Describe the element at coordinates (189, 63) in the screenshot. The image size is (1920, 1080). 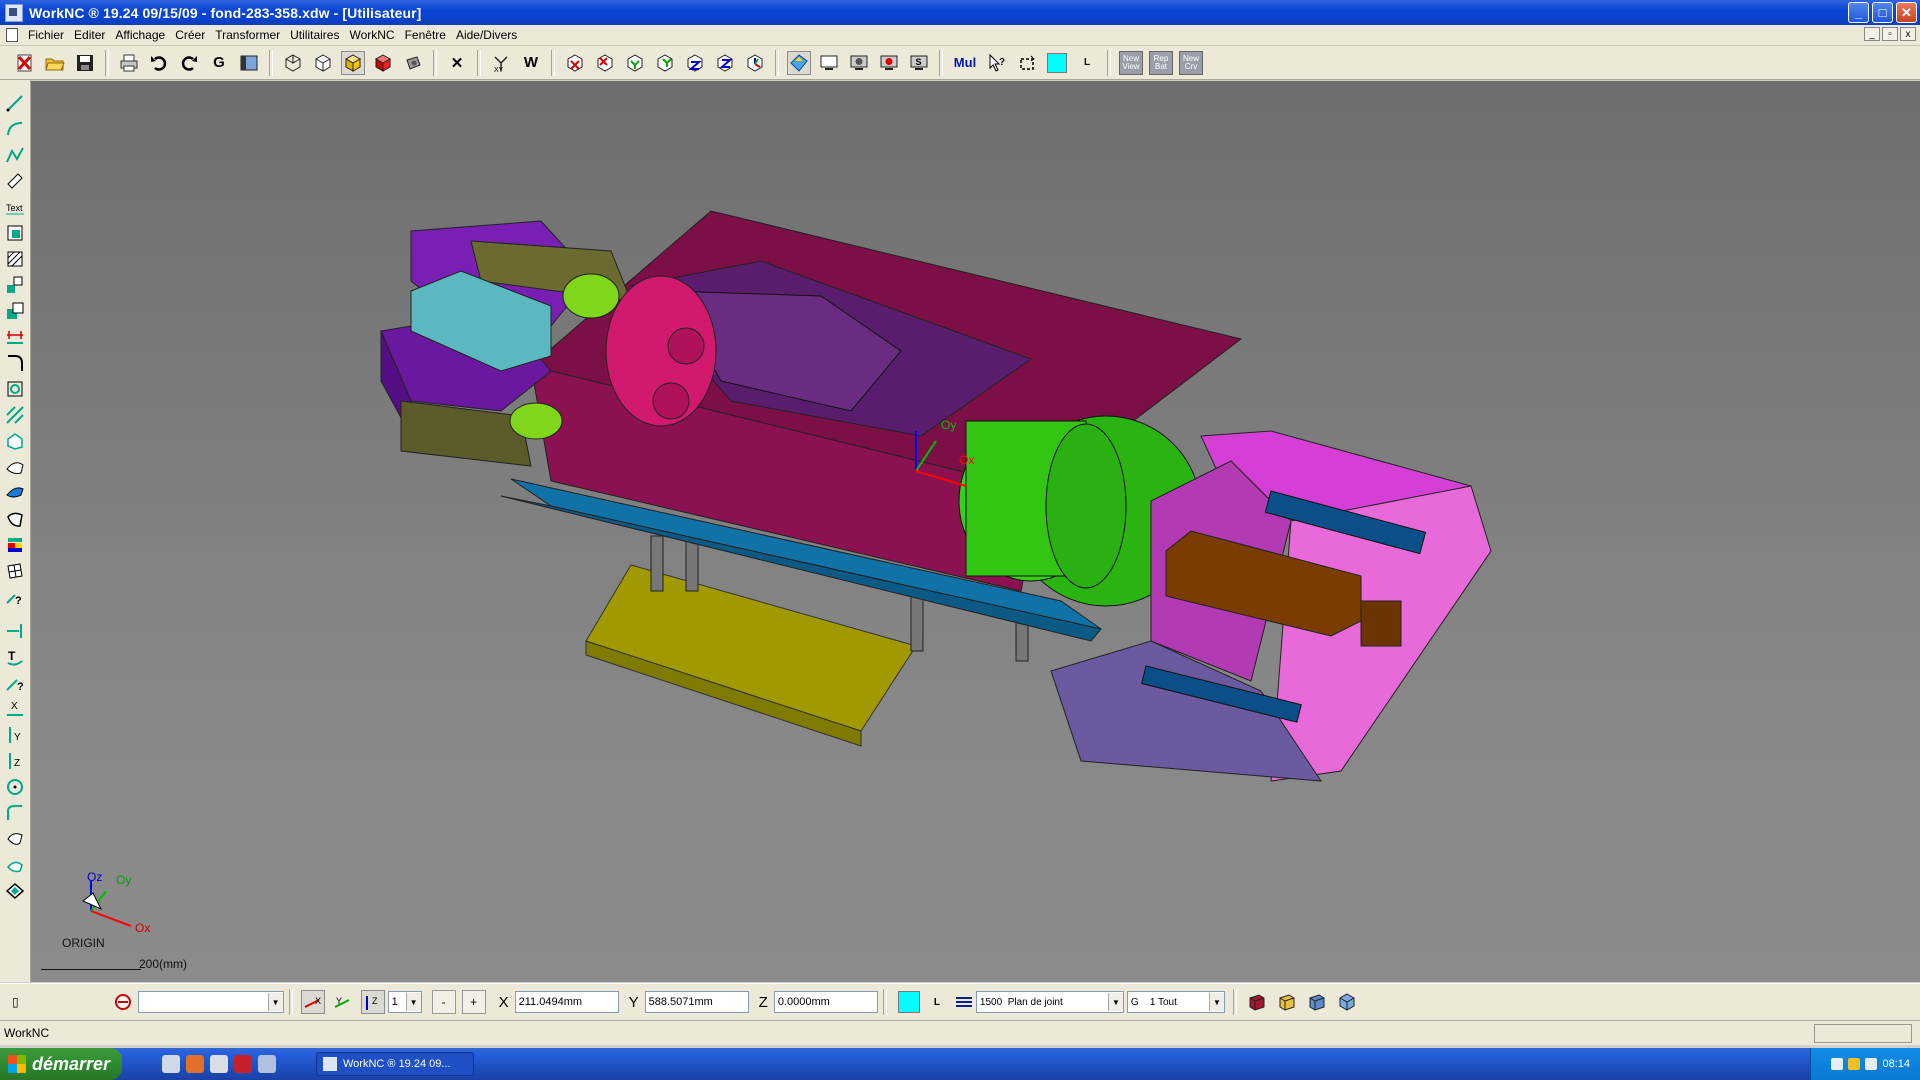
I see `redo-button` at that location.